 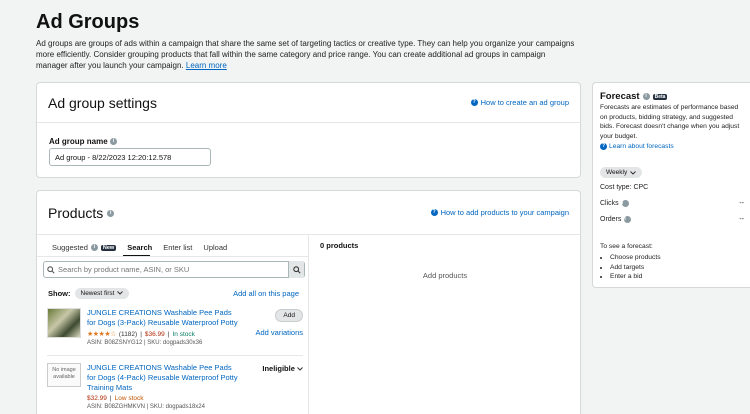 What do you see at coordinates (102, 293) in the screenshot?
I see `sort-dropdown: Newest first` at bounding box center [102, 293].